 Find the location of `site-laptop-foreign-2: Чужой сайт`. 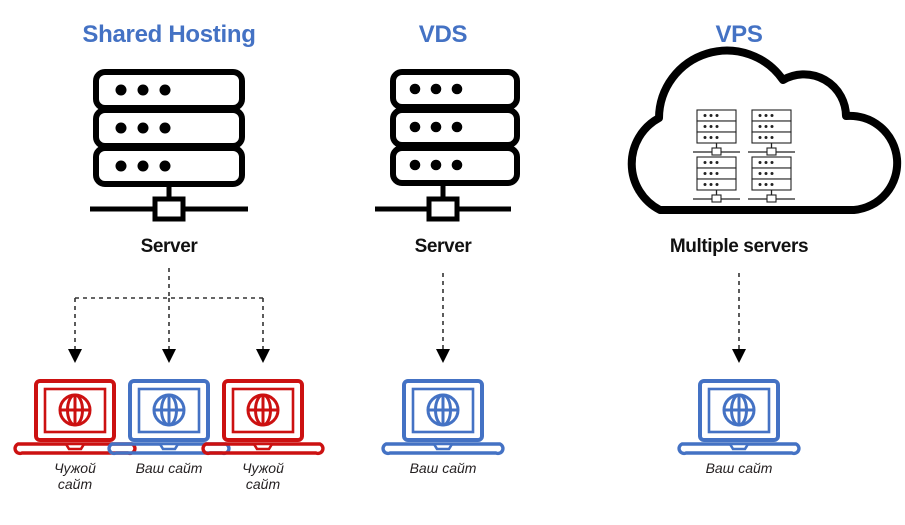

site-laptop-foreign-2: Чужой сайт is located at coordinates (263, 435).